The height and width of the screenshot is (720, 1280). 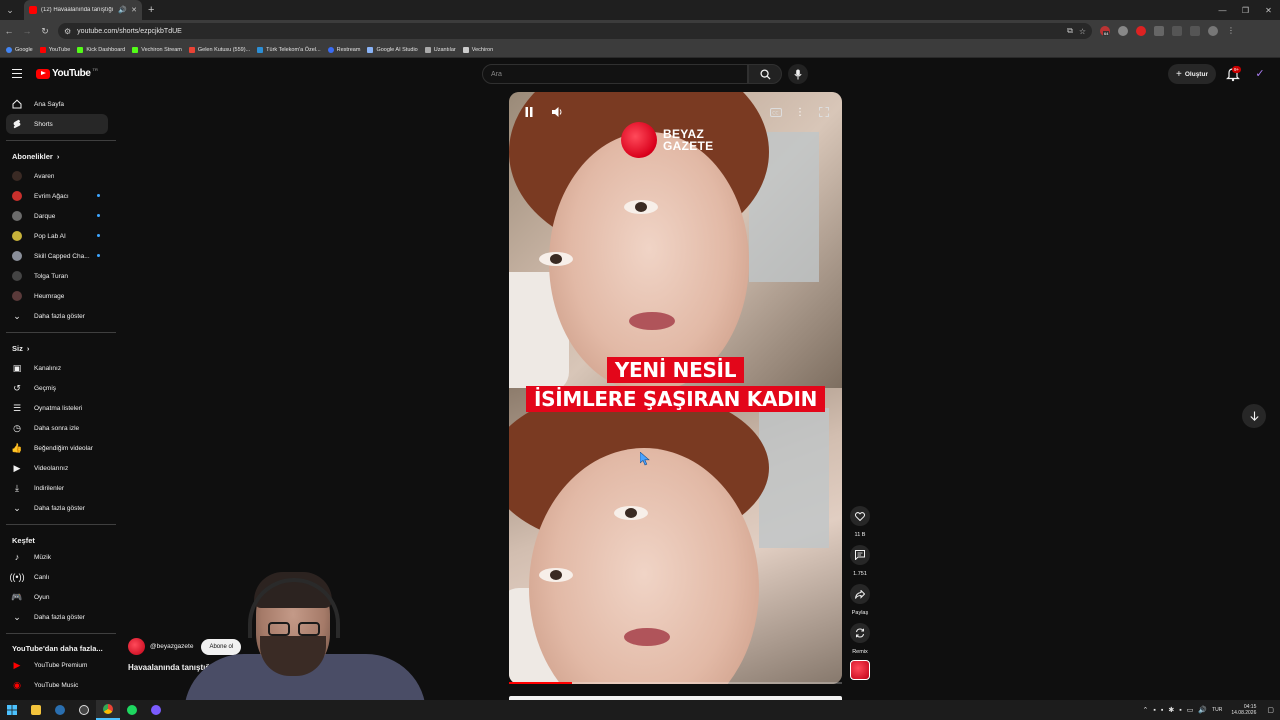 What do you see at coordinates (54, 49) in the screenshot?
I see `bookmark-youtube: YouTube` at bounding box center [54, 49].